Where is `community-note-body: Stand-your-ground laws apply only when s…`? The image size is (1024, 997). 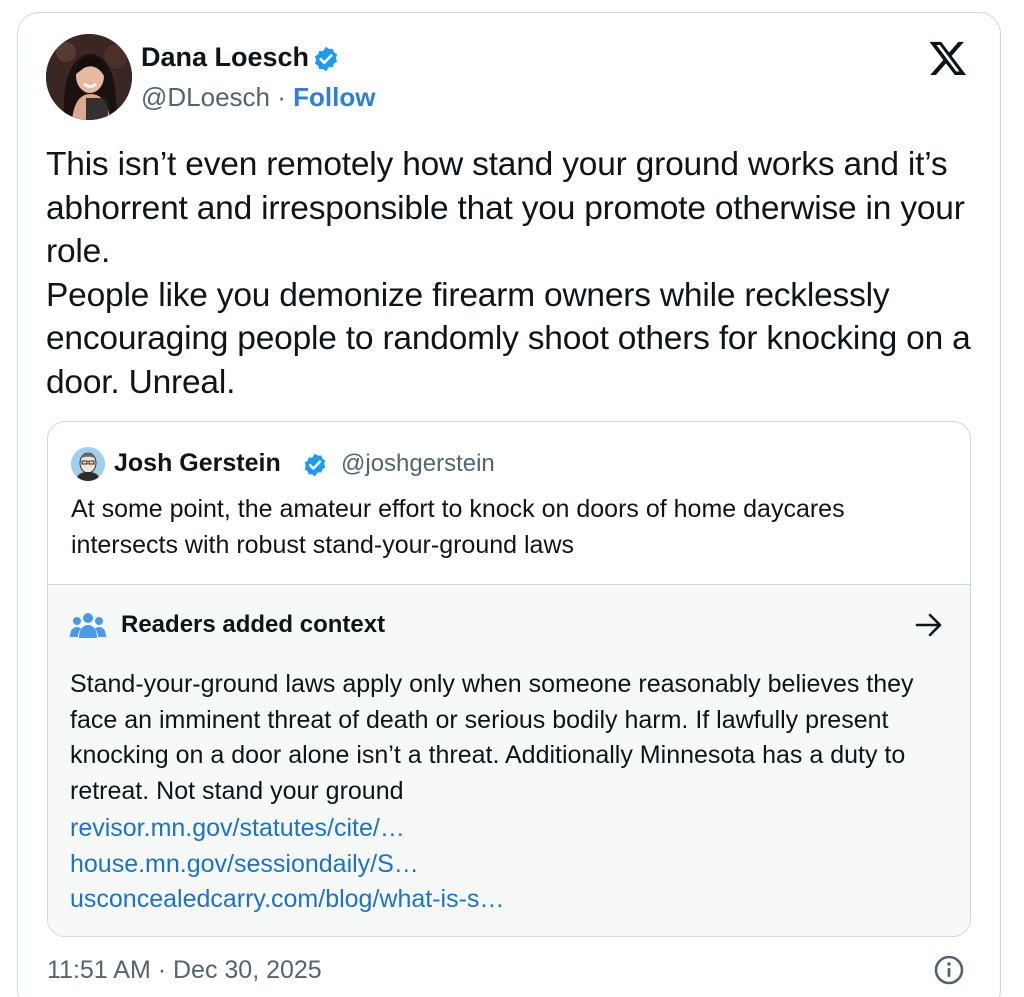 community-note-body: Stand-your-ground laws apply only when s… is located at coordinates (492, 737).